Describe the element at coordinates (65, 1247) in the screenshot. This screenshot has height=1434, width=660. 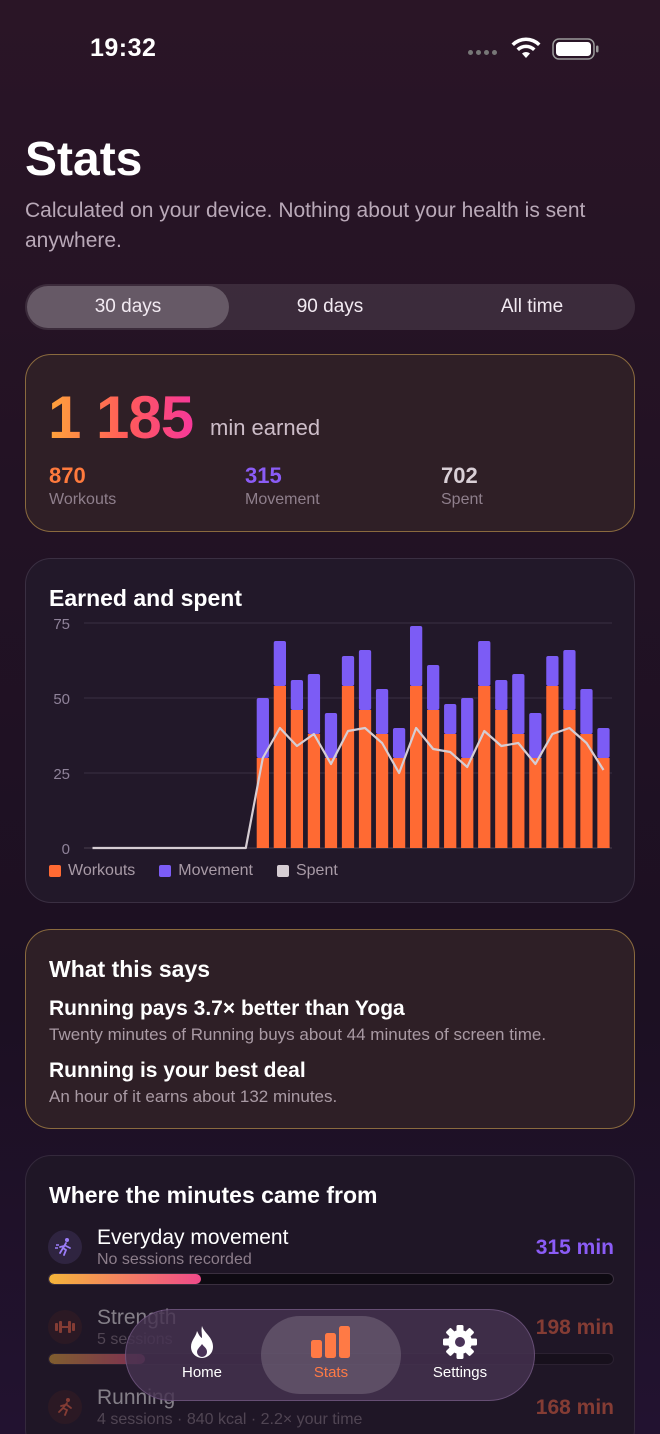
I see `walking-icon` at that location.